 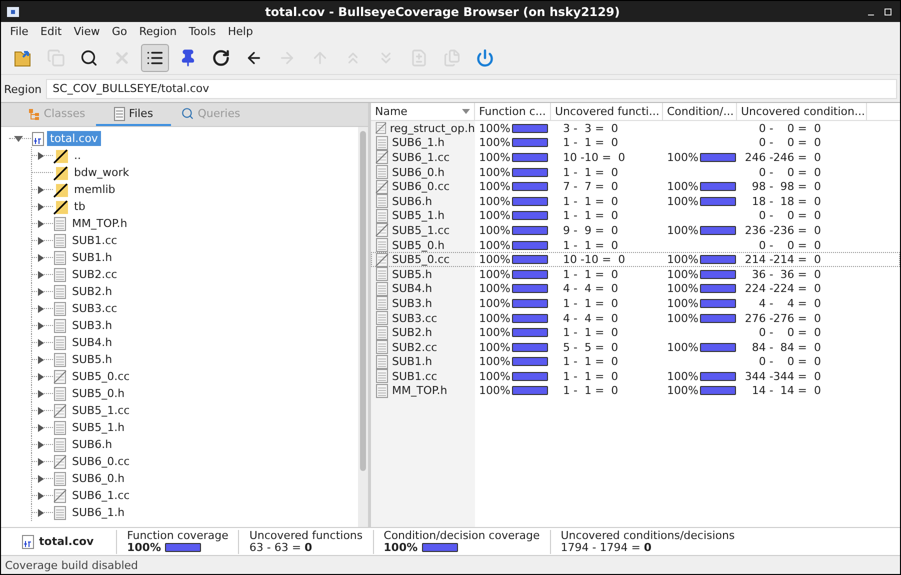 I want to click on tree-item: SUB6_1.cc, so click(x=101, y=495).